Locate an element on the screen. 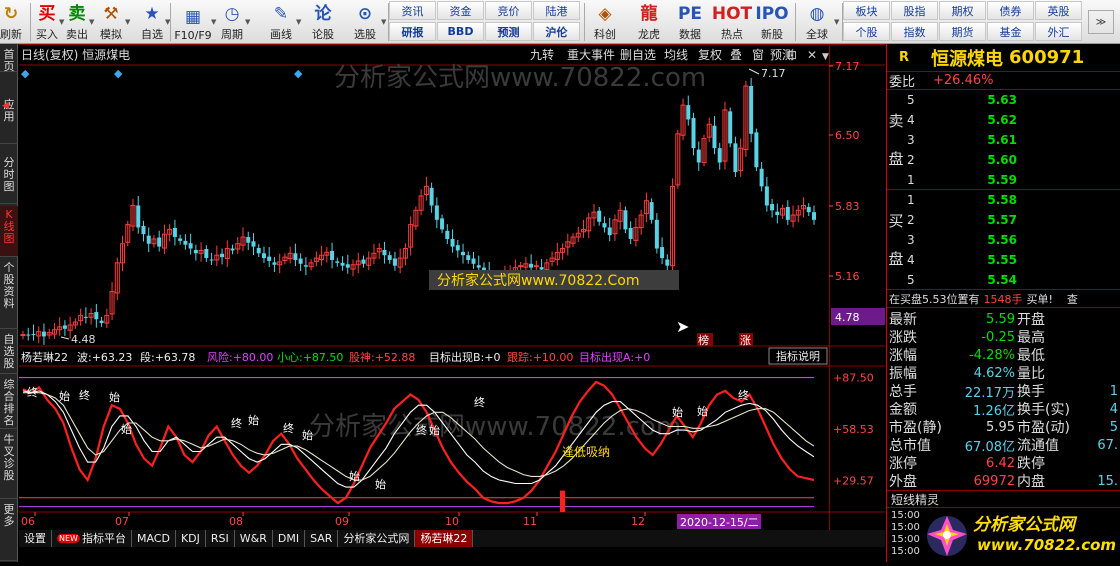 The image size is (1120, 566). menu-0-button: 资讯 is located at coordinates (412, 10).